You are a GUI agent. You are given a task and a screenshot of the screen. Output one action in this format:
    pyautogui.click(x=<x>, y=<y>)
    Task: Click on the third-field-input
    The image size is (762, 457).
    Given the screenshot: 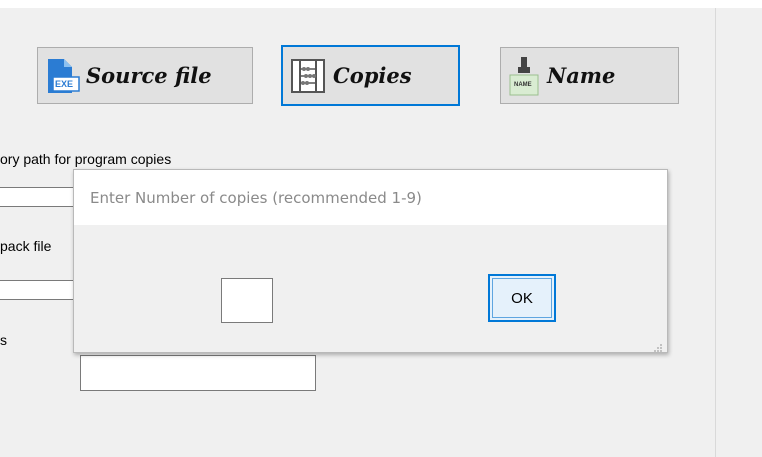 What is the action you would take?
    pyautogui.click(x=198, y=373)
    